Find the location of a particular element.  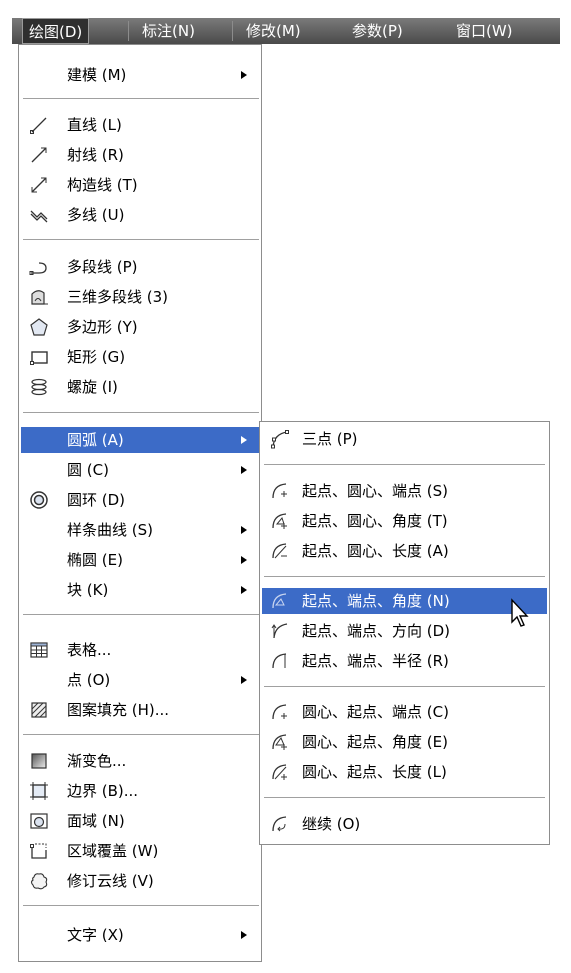

menu-item-label: 块 (K) is located at coordinates (88, 590).